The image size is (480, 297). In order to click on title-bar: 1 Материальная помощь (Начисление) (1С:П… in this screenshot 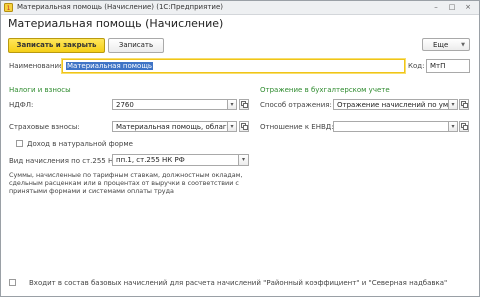, I will do `click(240, 8)`.